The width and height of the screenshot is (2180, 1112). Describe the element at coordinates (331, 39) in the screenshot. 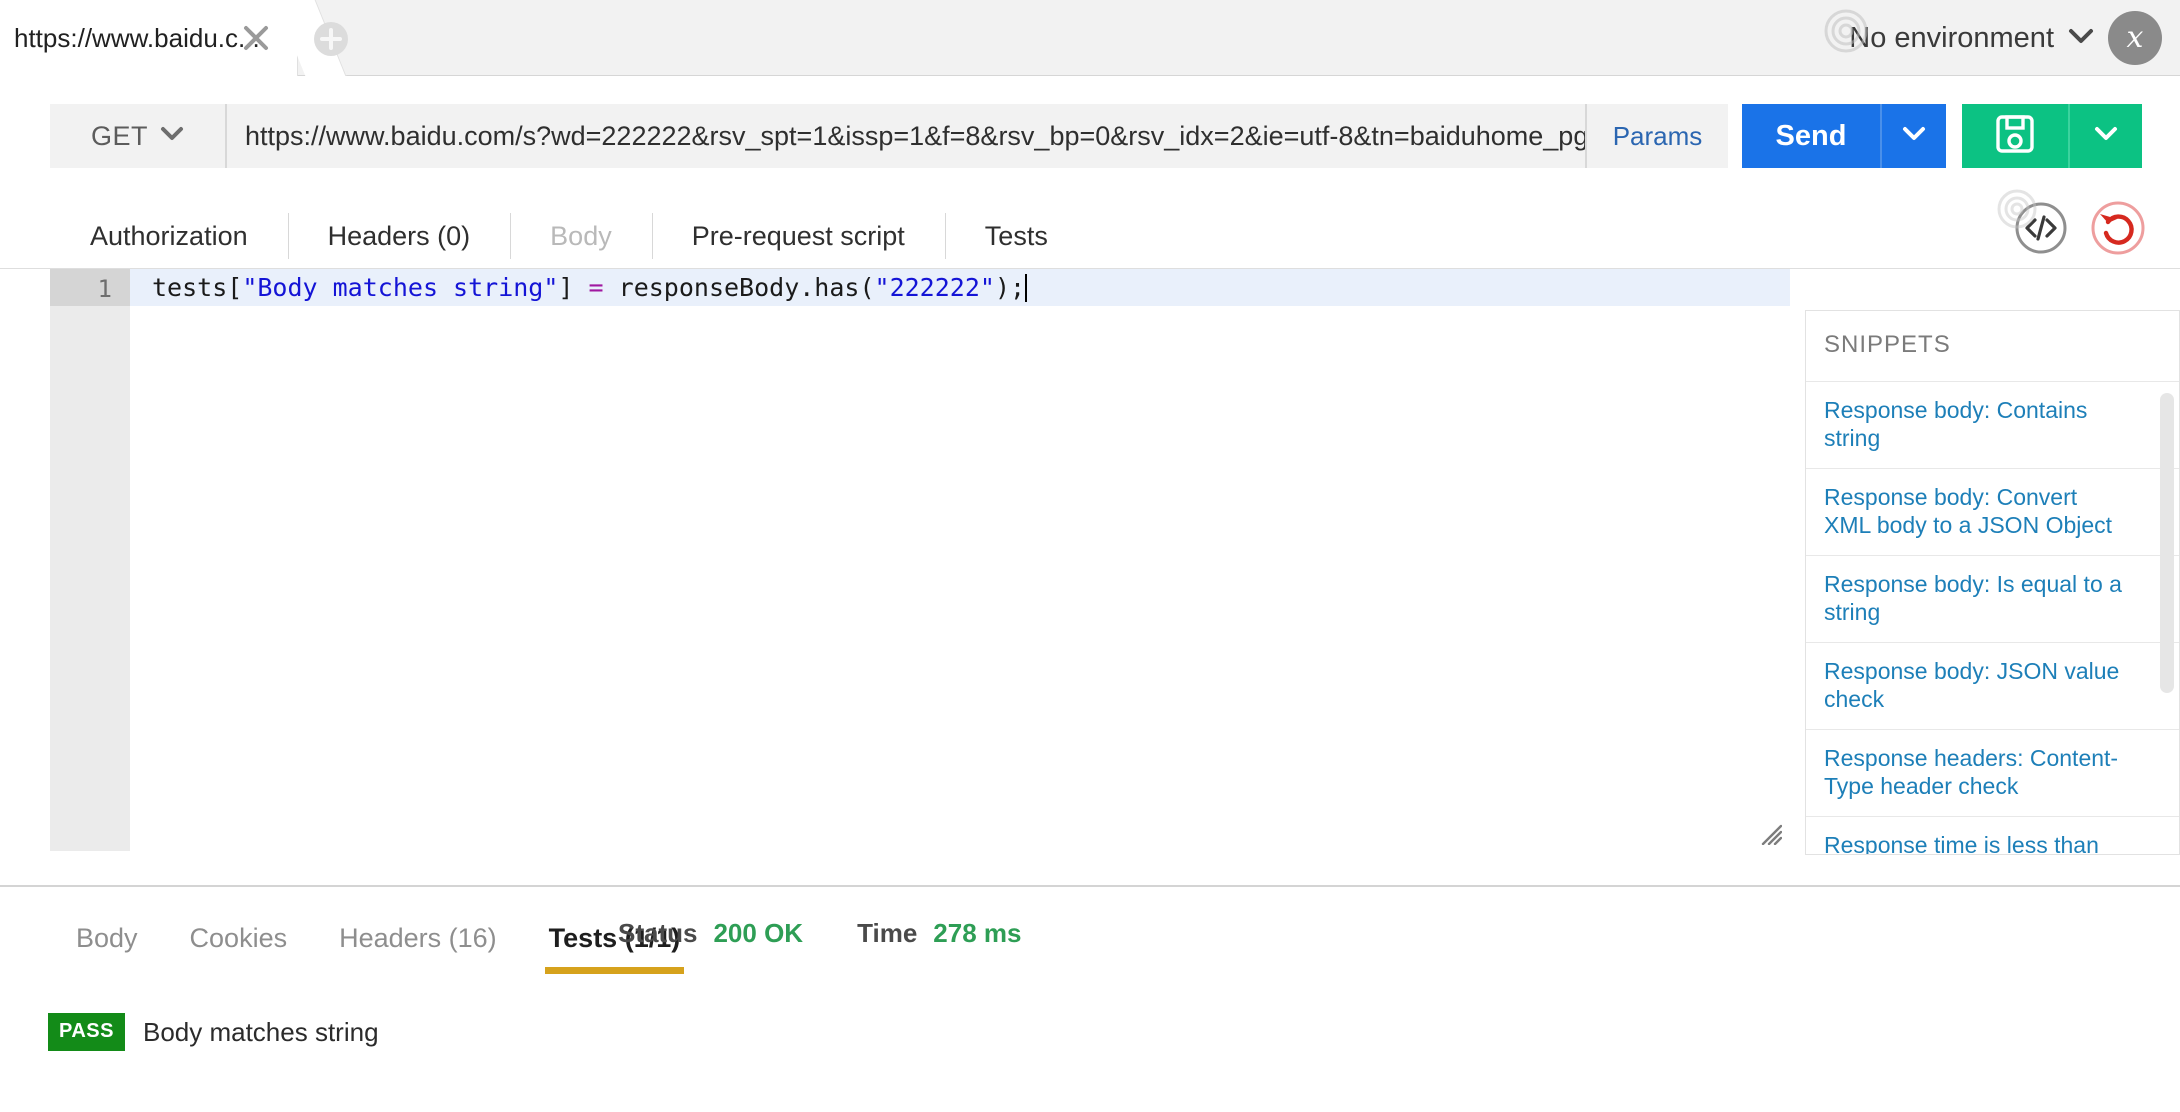

I see `plus-icon` at that location.